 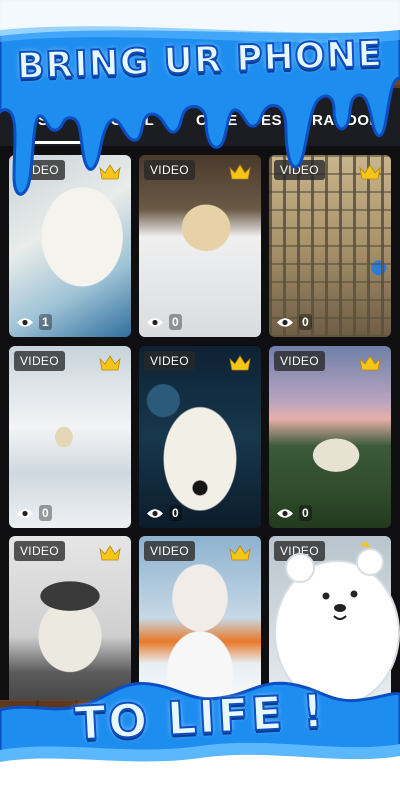 I want to click on thumbnail-bear-on-ice, so click(x=70, y=437).